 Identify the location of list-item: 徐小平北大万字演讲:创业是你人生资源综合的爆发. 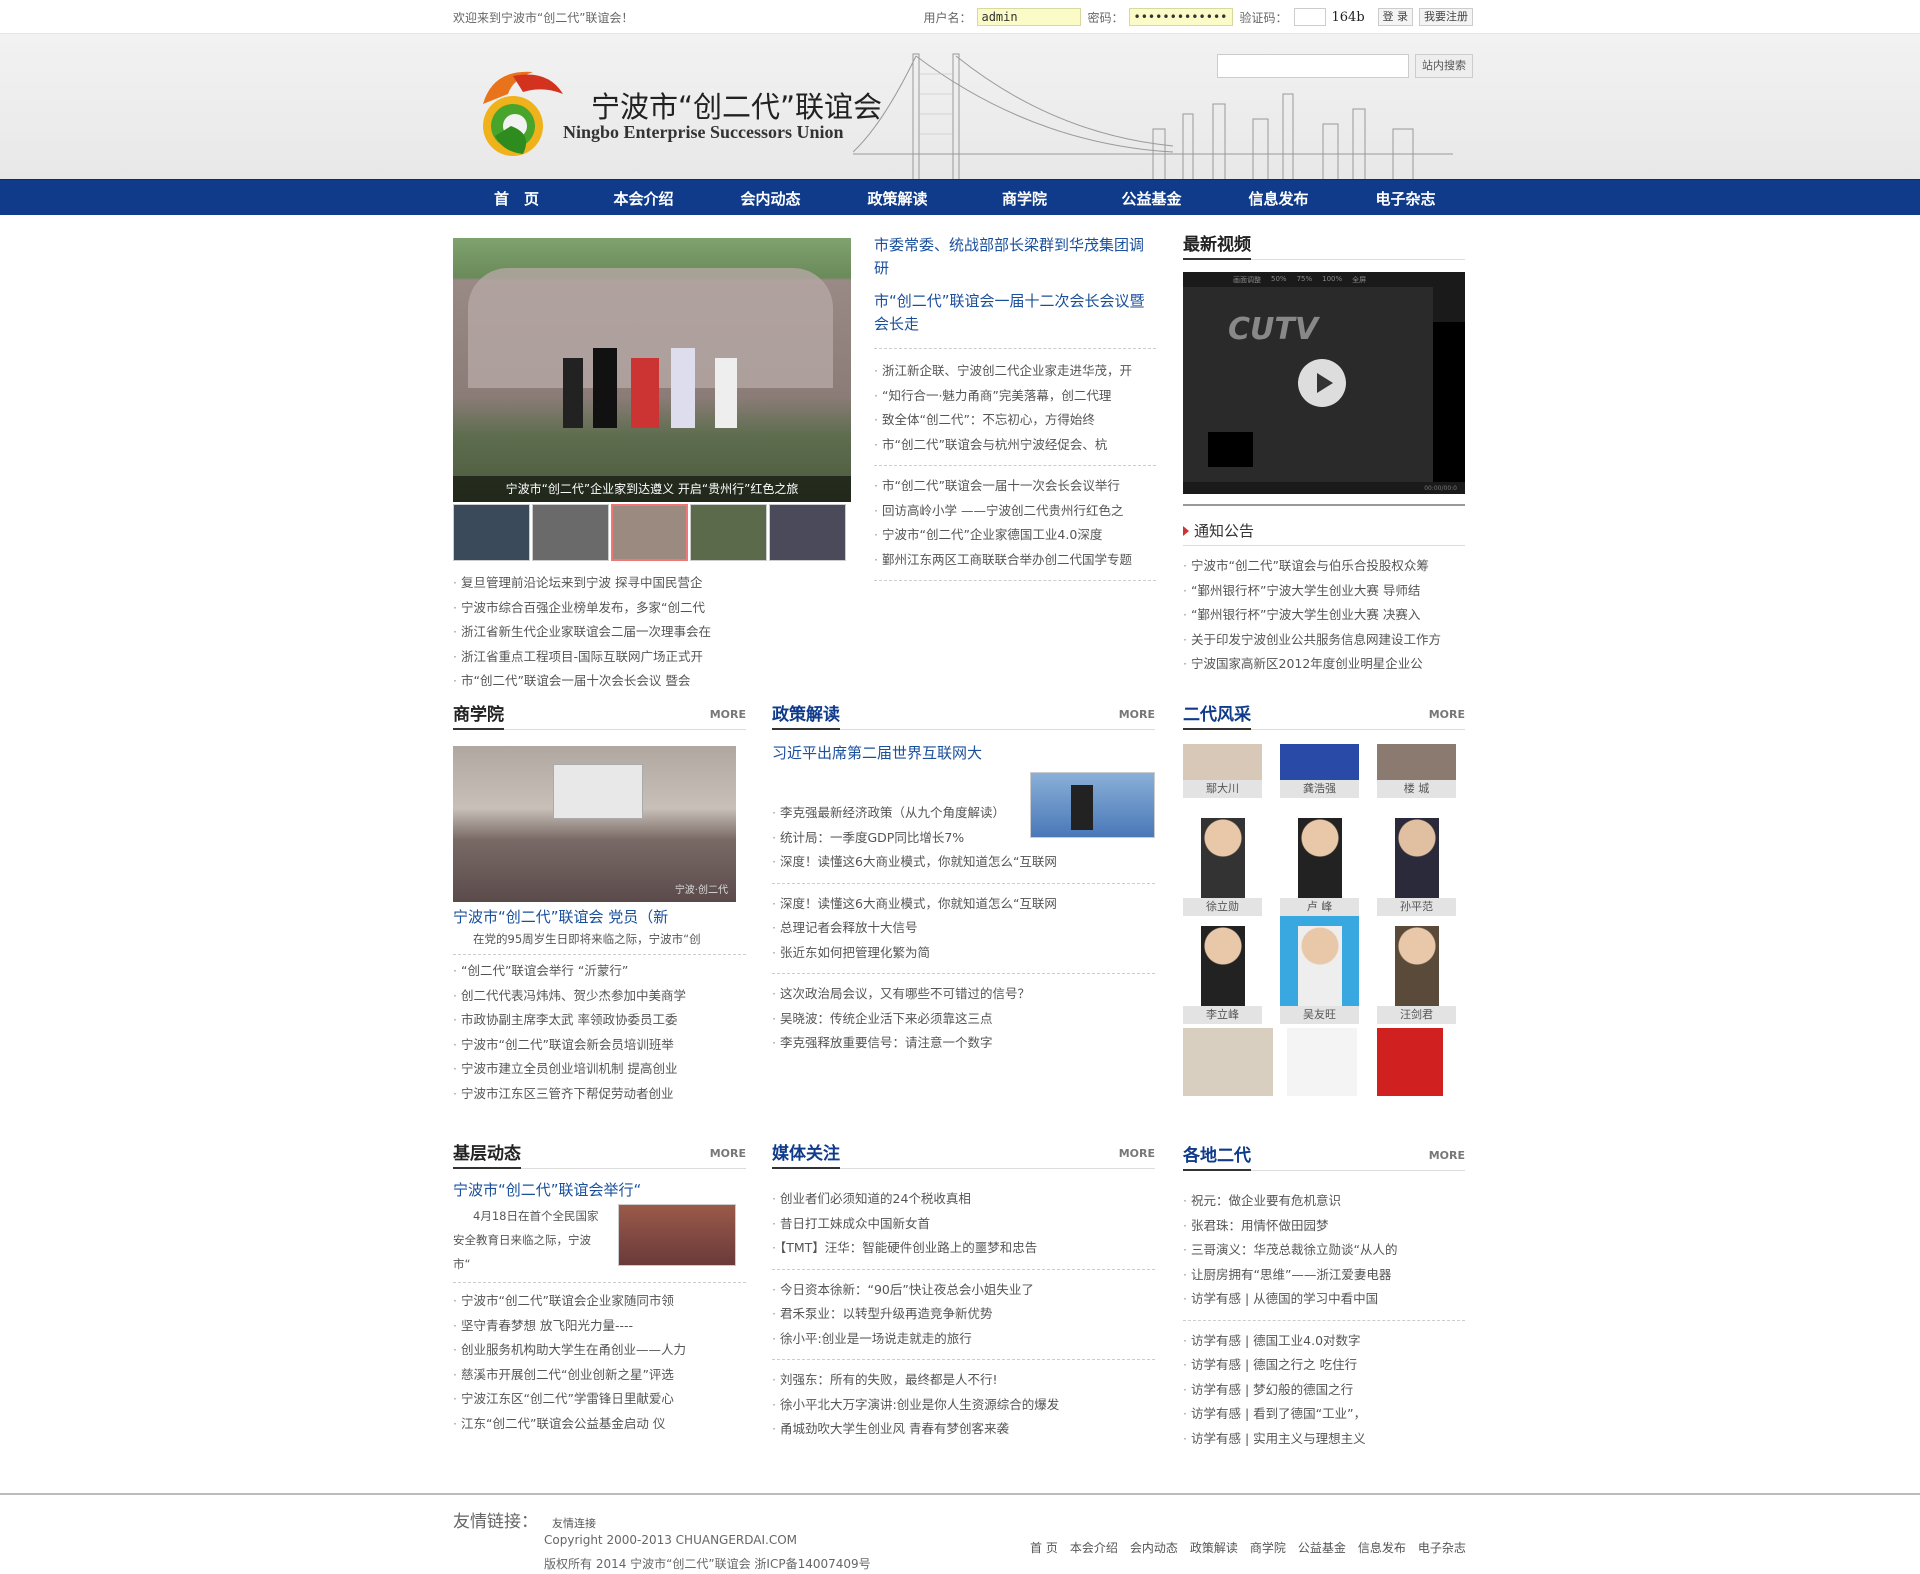
(963, 1405).